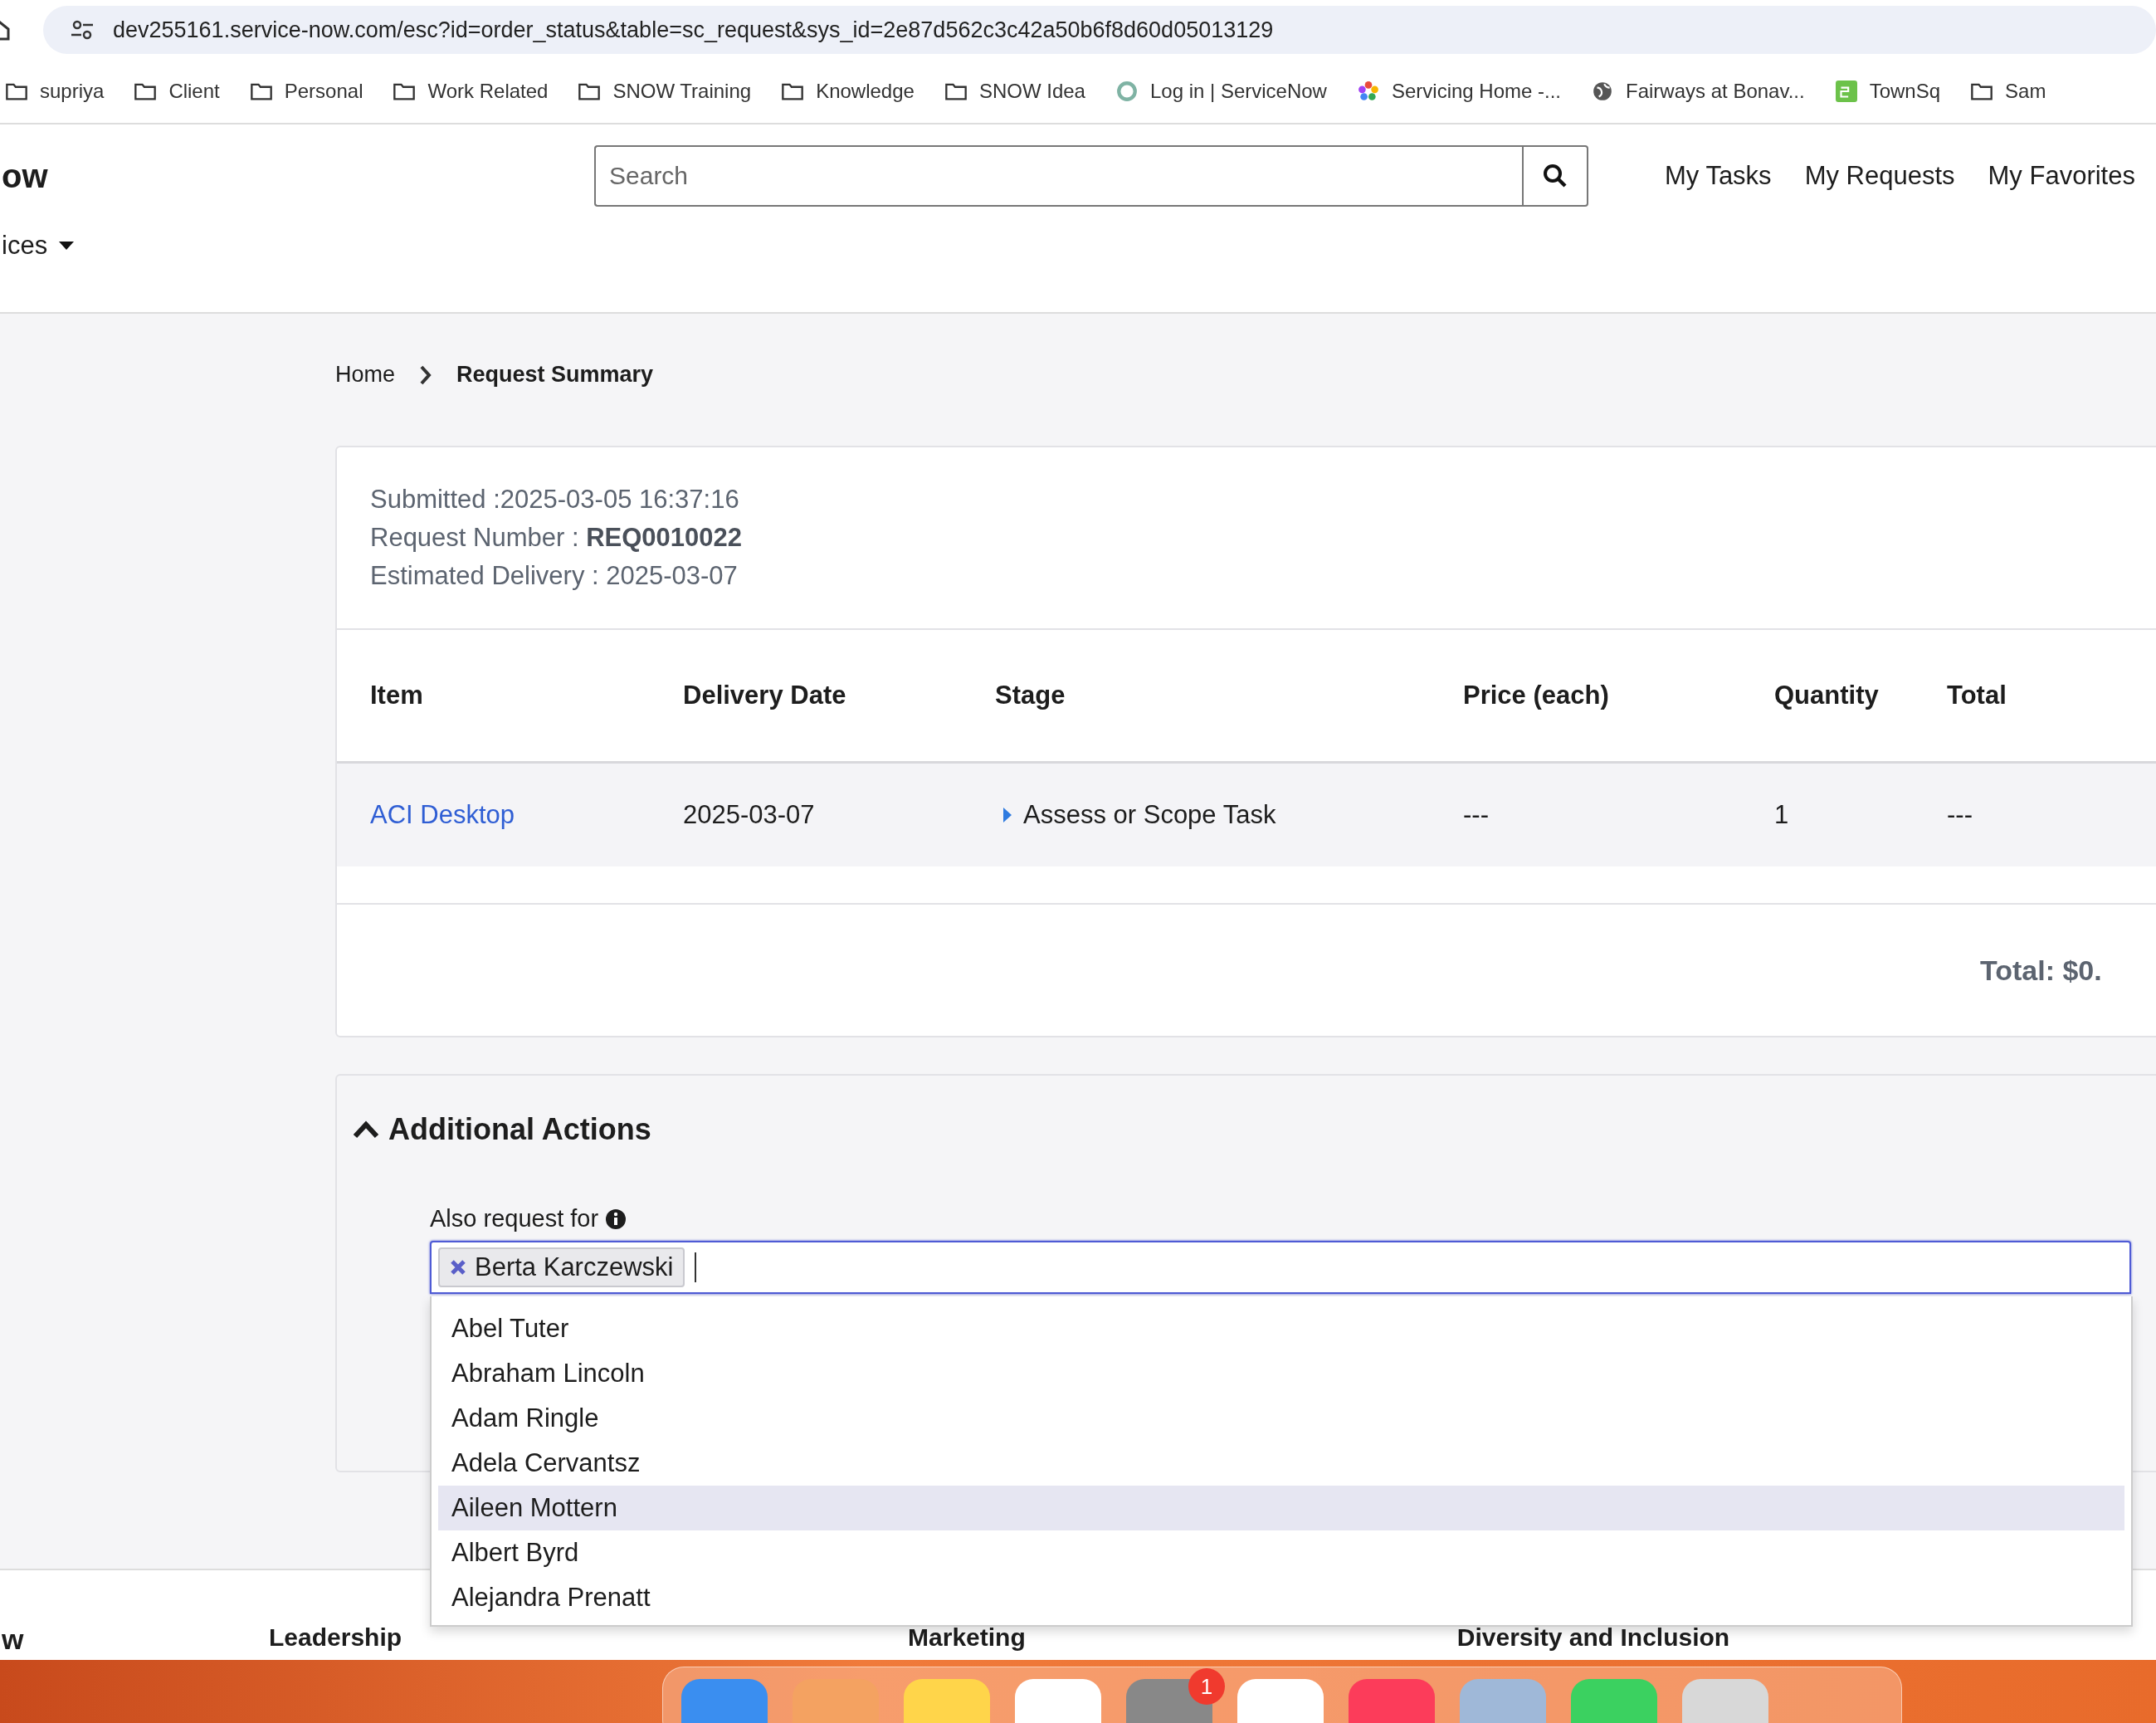  I want to click on chevron-right-icon, so click(426, 374).